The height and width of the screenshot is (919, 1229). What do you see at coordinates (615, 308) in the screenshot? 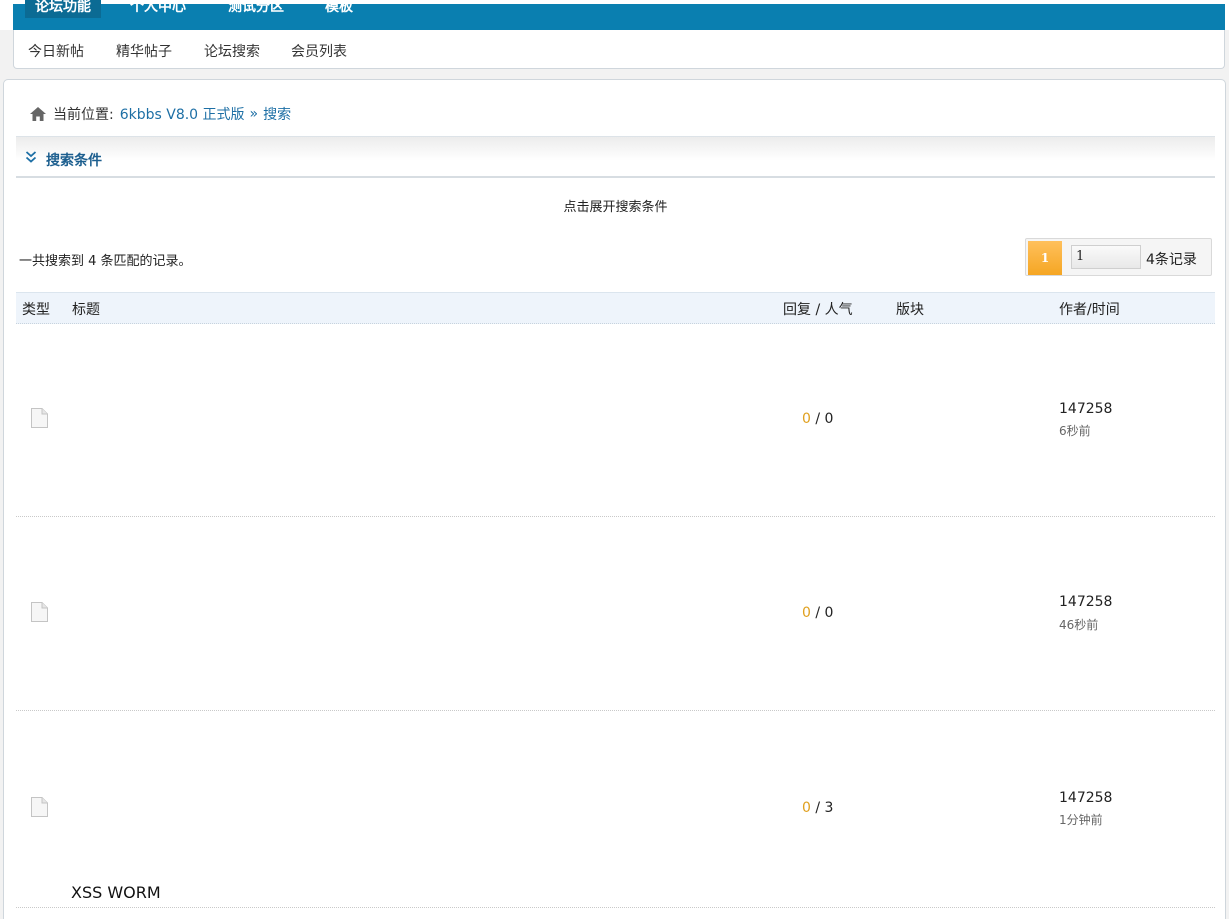
I see `table-header: 类型 标题 回复 / 人气 版块 作者/时间` at bounding box center [615, 308].